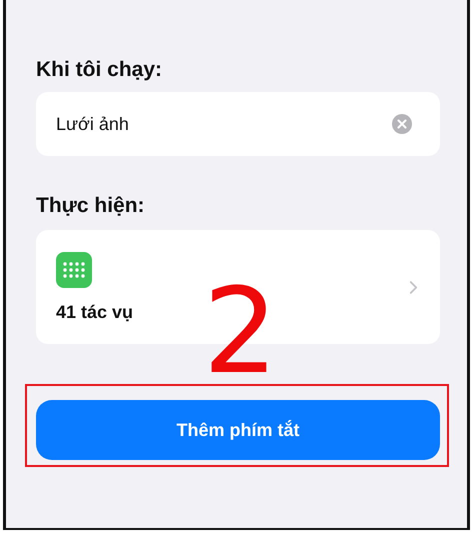 Image resolution: width=475 pixels, height=533 pixels. I want to click on clear-icon, so click(402, 124).